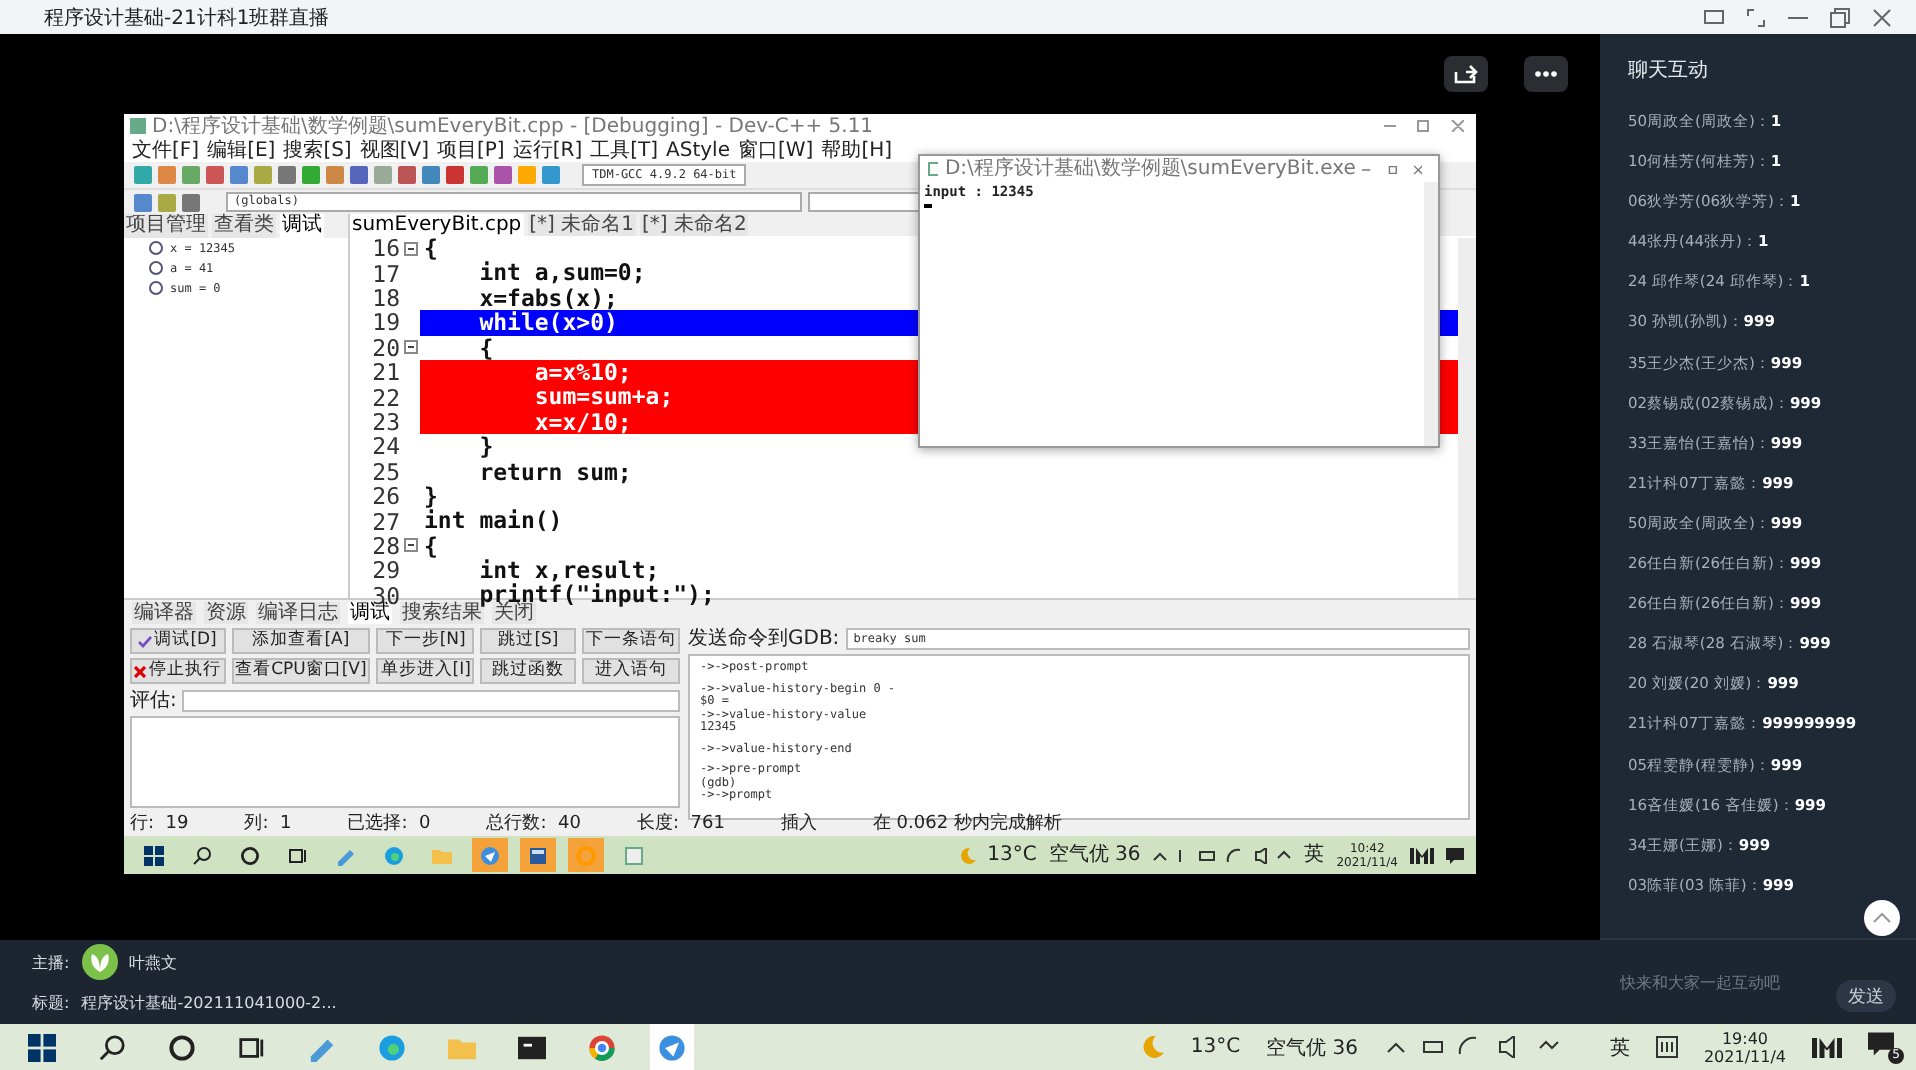  Describe the element at coordinates (164, 612) in the screenshot. I see `panel-tab: 编译器` at that location.